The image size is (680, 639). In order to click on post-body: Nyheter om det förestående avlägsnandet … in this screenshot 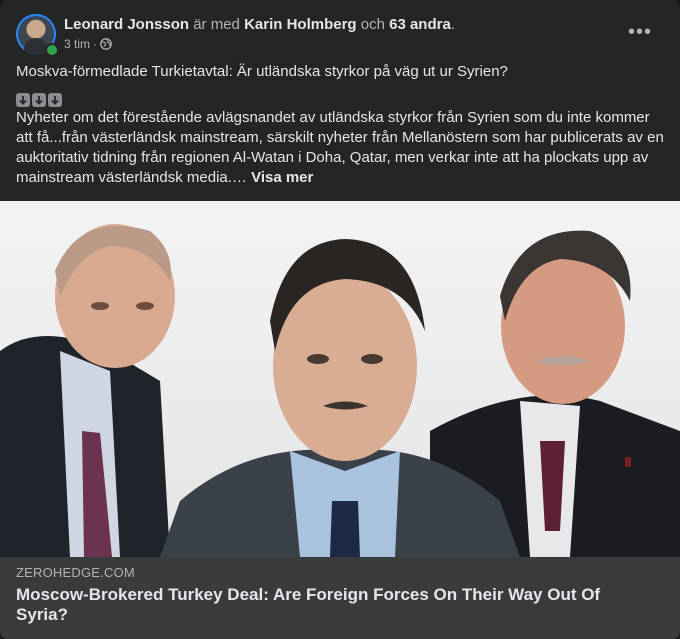, I will do `click(341, 148)`.